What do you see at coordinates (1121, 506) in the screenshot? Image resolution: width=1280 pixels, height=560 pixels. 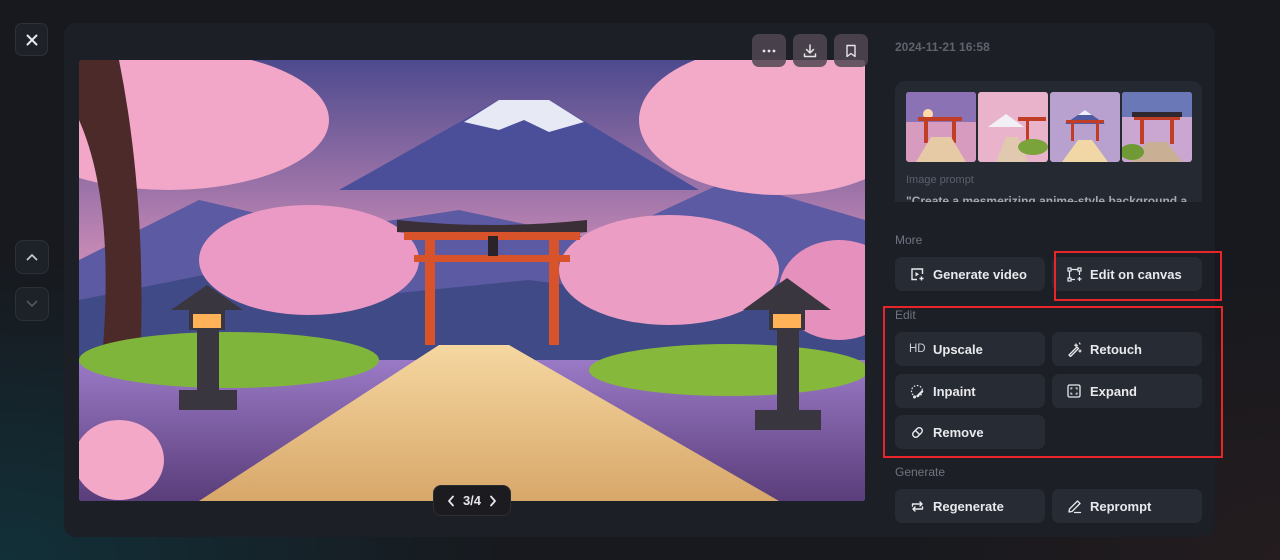 I see `reprompt-label: Reprompt` at bounding box center [1121, 506].